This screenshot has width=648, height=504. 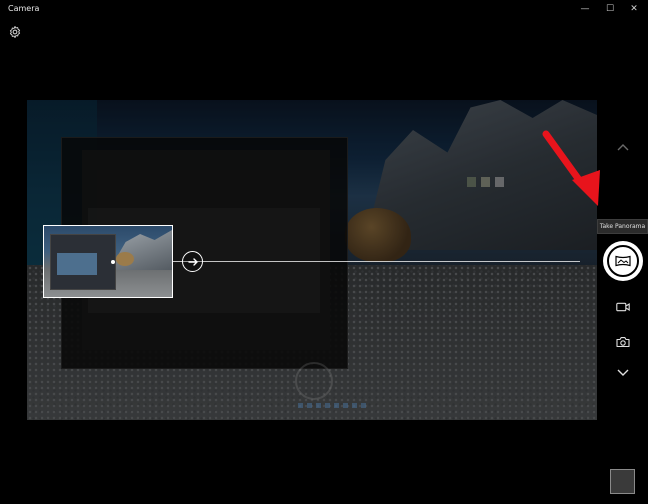 I want to click on mode-up-button, so click(x=623, y=147).